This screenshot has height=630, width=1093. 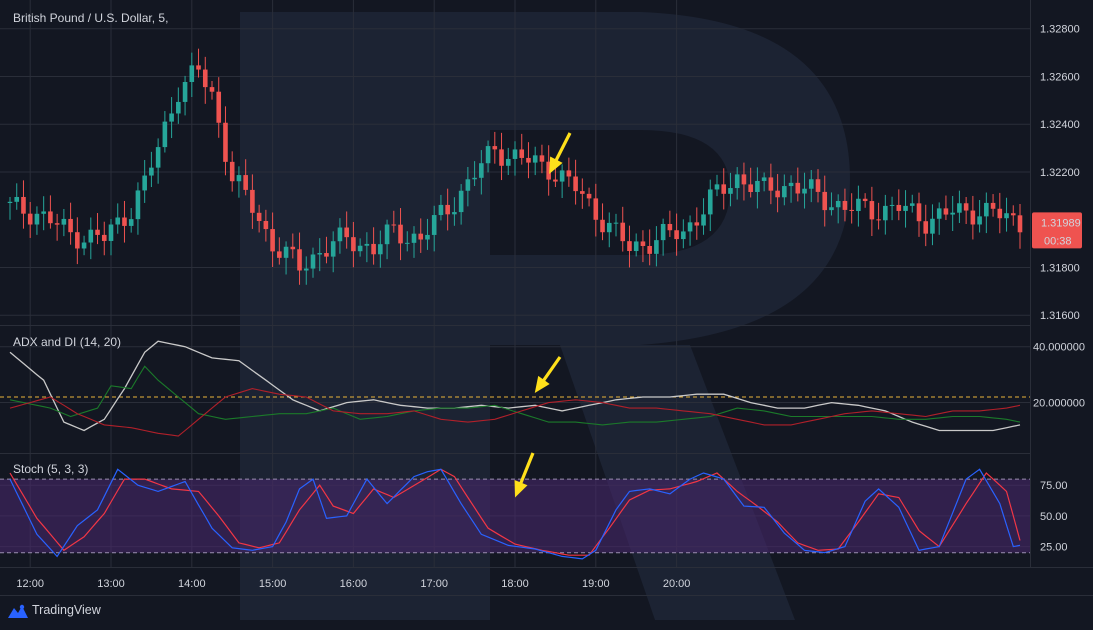 I want to click on adx-tick-label: 20.000000, so click(x=1059, y=404).